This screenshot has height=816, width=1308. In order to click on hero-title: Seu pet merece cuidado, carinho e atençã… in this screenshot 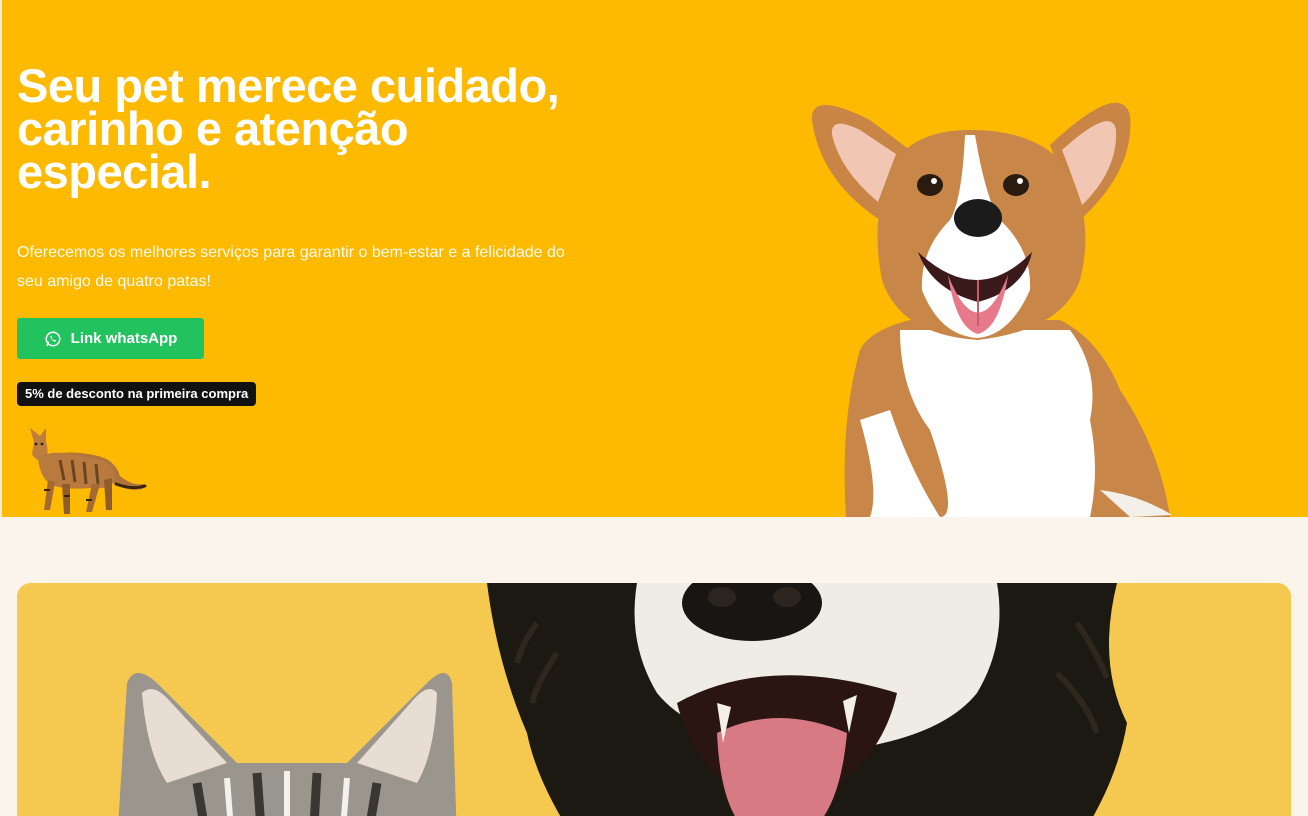, I will do `click(337, 128)`.